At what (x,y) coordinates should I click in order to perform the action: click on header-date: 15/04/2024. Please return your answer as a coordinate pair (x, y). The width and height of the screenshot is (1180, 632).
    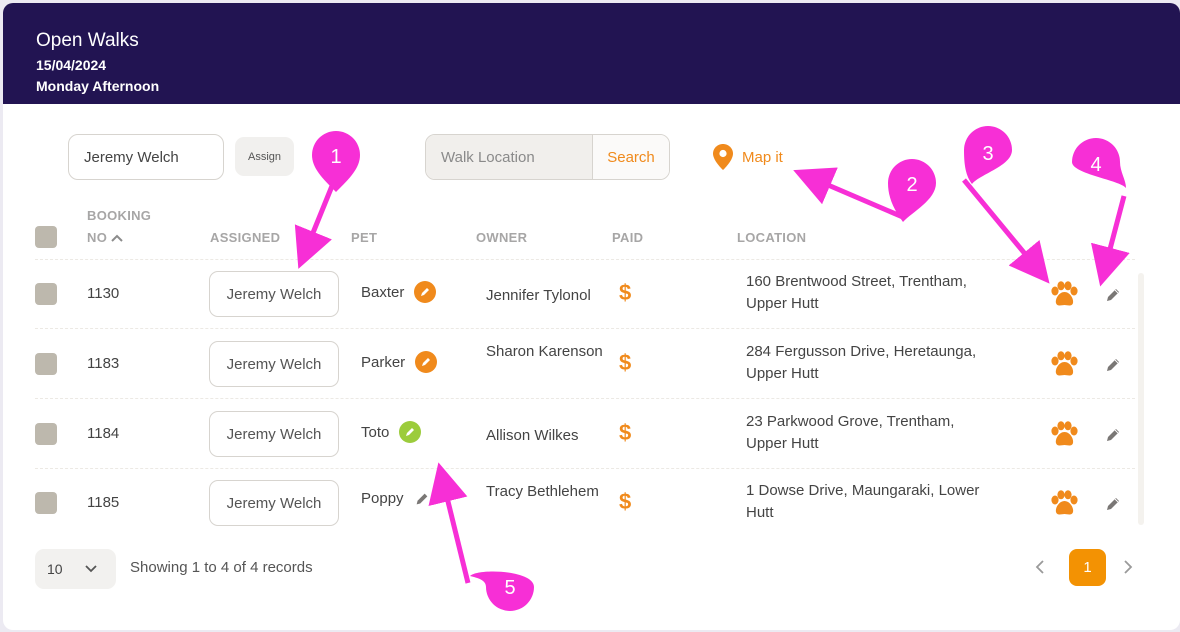
    Looking at the image, I should click on (71, 65).